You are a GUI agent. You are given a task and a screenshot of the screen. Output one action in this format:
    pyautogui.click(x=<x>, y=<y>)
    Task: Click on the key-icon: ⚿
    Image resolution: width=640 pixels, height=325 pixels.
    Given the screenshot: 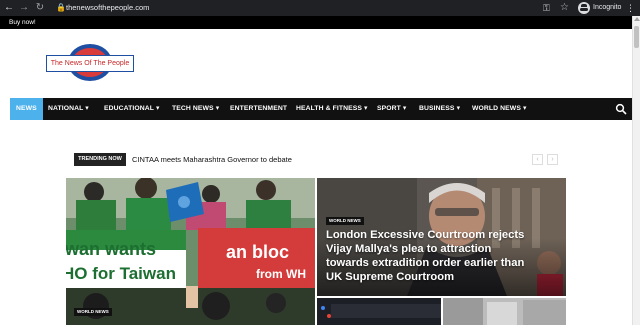 What is the action you would take?
    pyautogui.click(x=546, y=8)
    